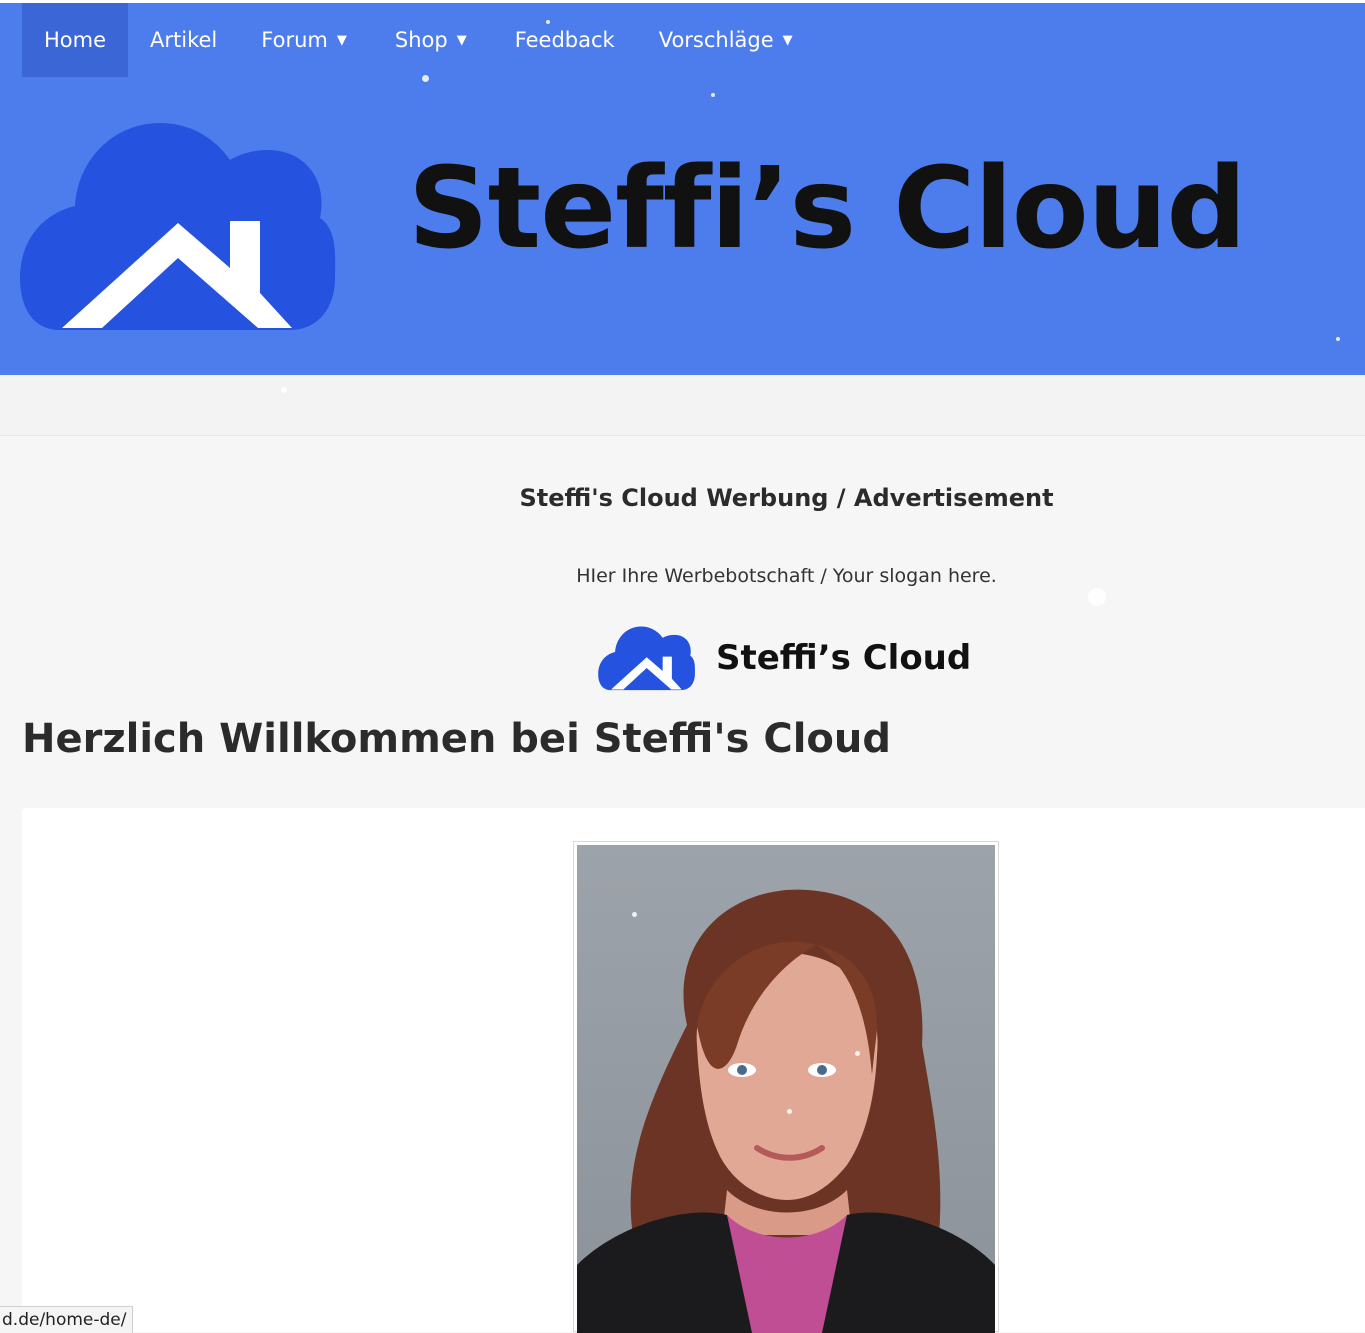  Describe the element at coordinates (786, 1089) in the screenshot. I see `portrait-photo` at that location.